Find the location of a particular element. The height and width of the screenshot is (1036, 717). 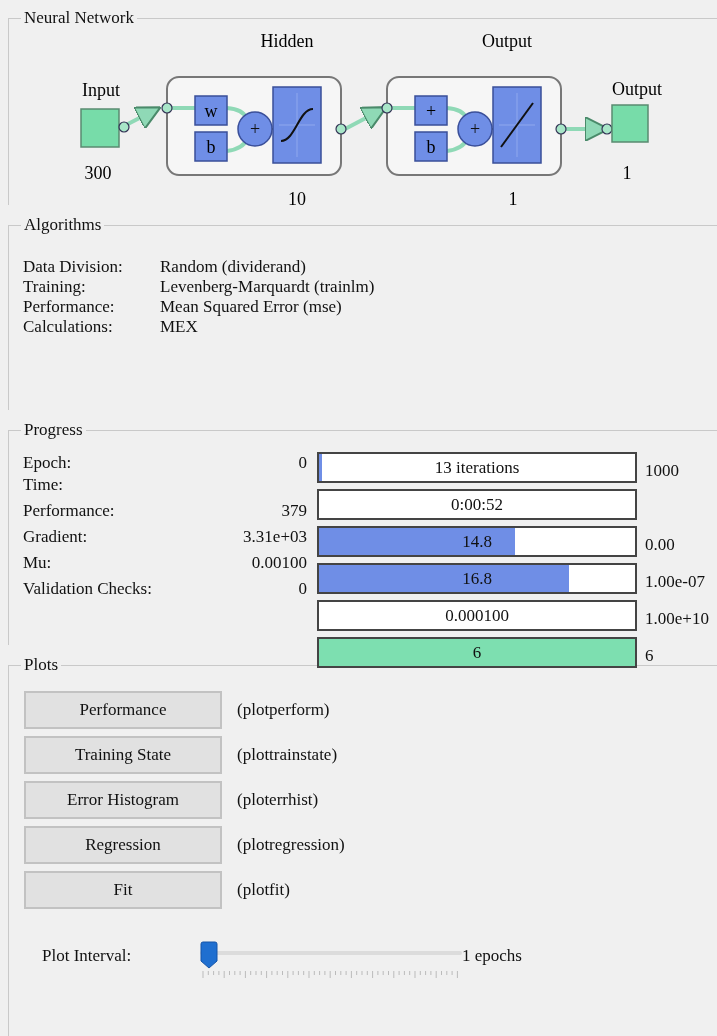

bar-value: 6 is located at coordinates (477, 652).